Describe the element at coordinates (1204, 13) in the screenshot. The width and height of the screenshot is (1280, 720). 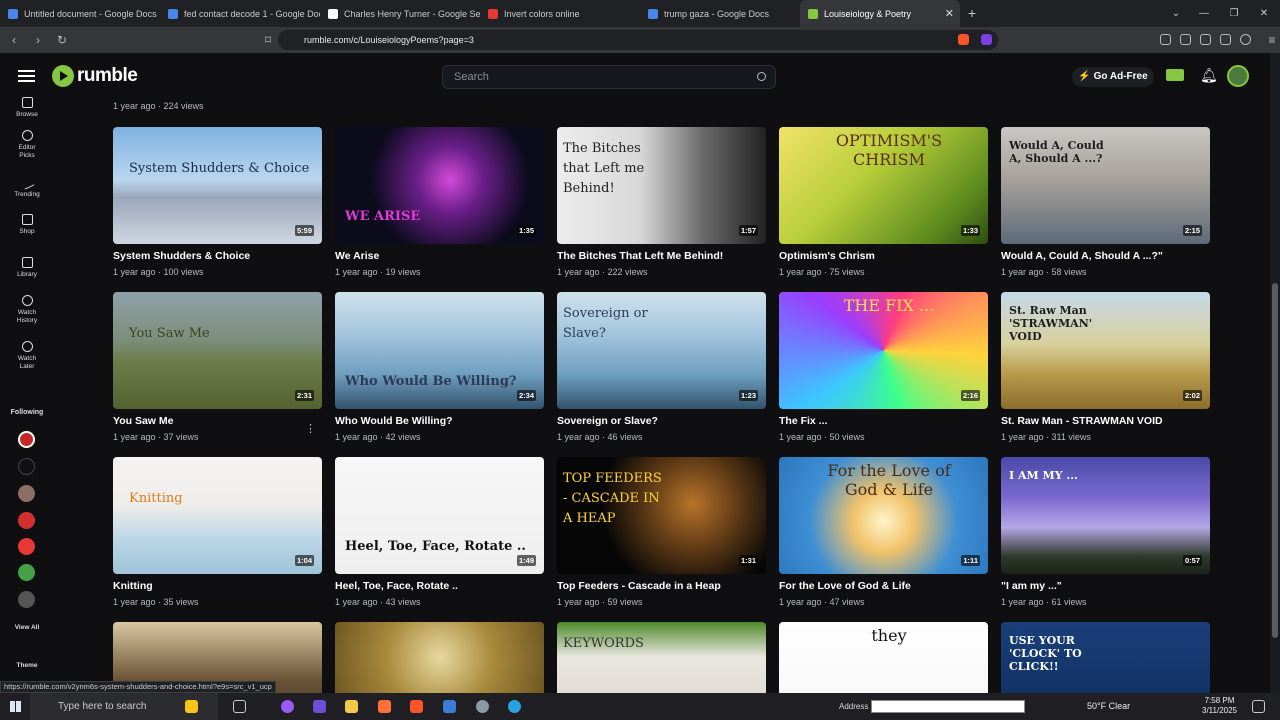
I see `minimize-button: —` at that location.